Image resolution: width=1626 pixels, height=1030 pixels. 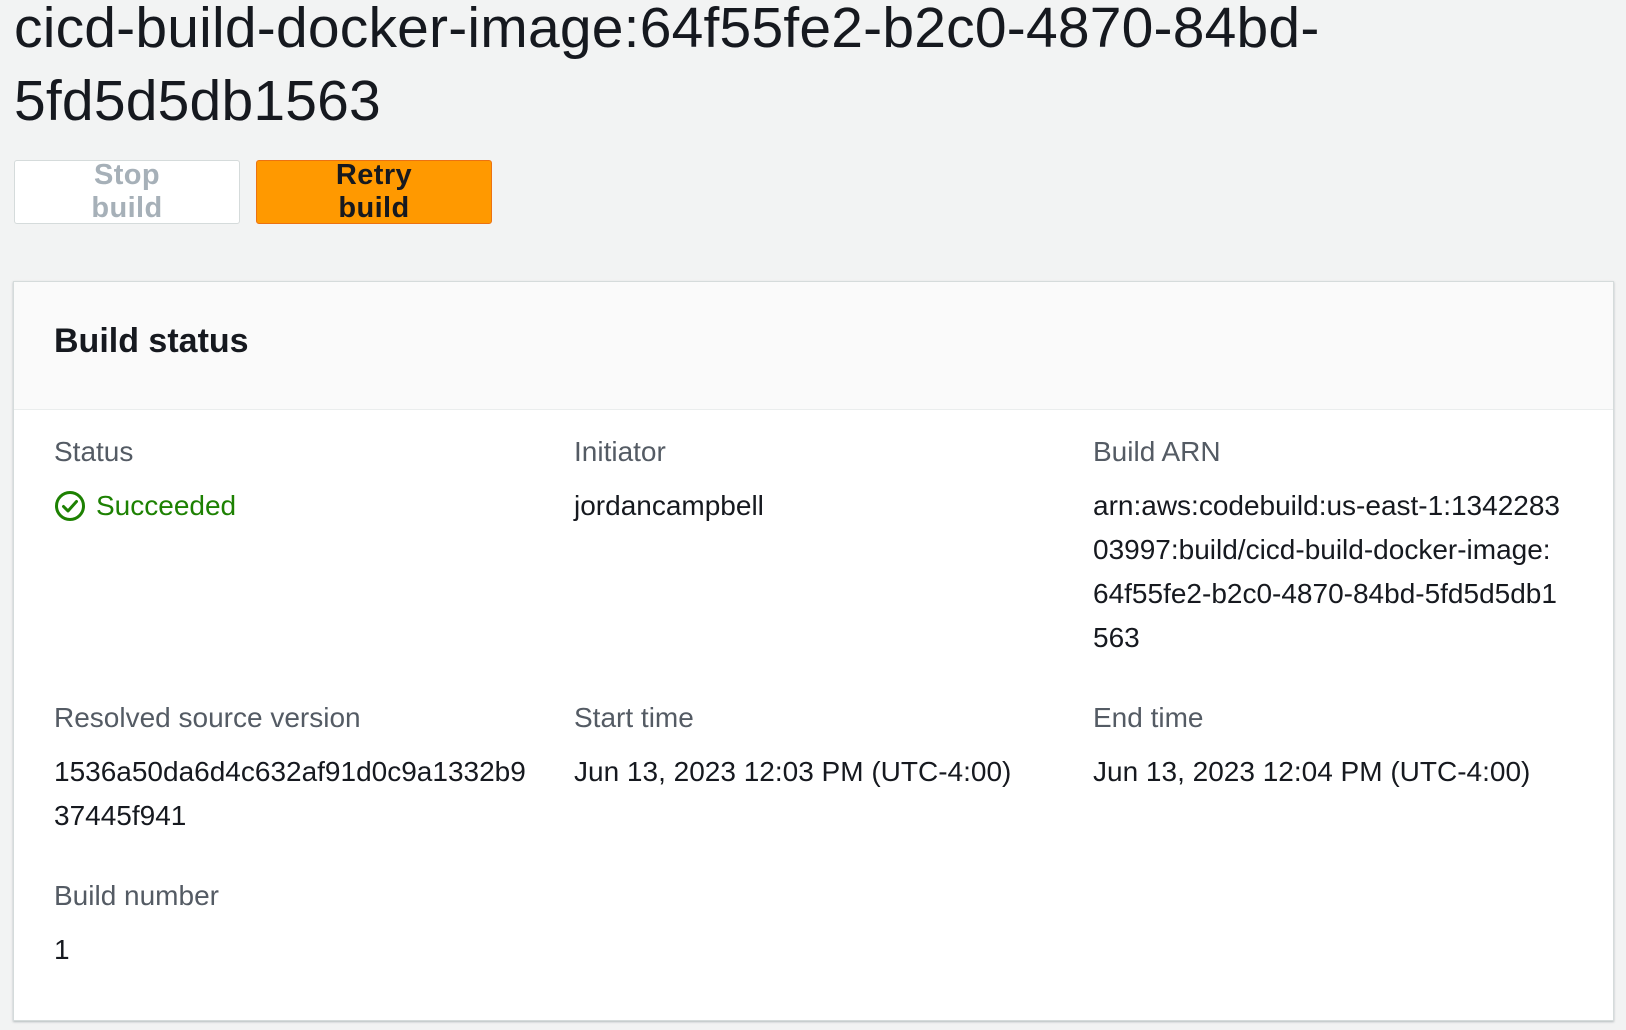 What do you see at coordinates (127, 191) in the screenshot?
I see `stop-build-button: Stop build` at bounding box center [127, 191].